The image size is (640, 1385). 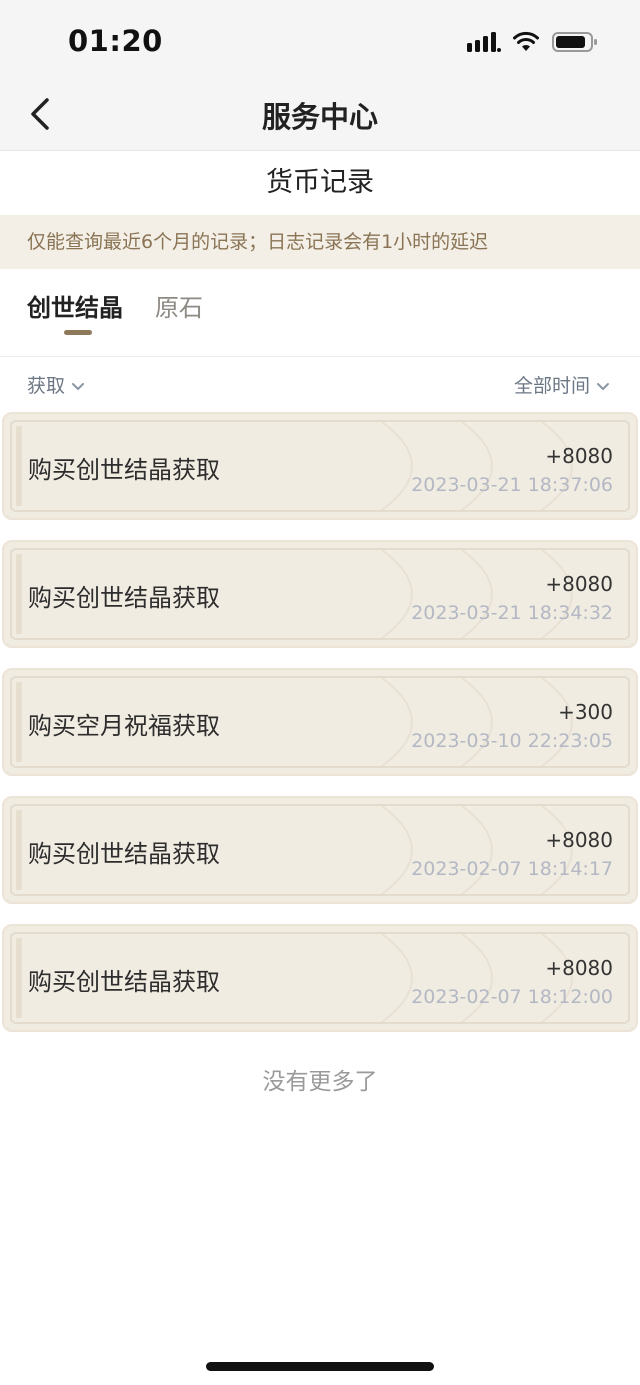 I want to click on record-time: 2023-03-10 22:23:05, so click(x=512, y=741).